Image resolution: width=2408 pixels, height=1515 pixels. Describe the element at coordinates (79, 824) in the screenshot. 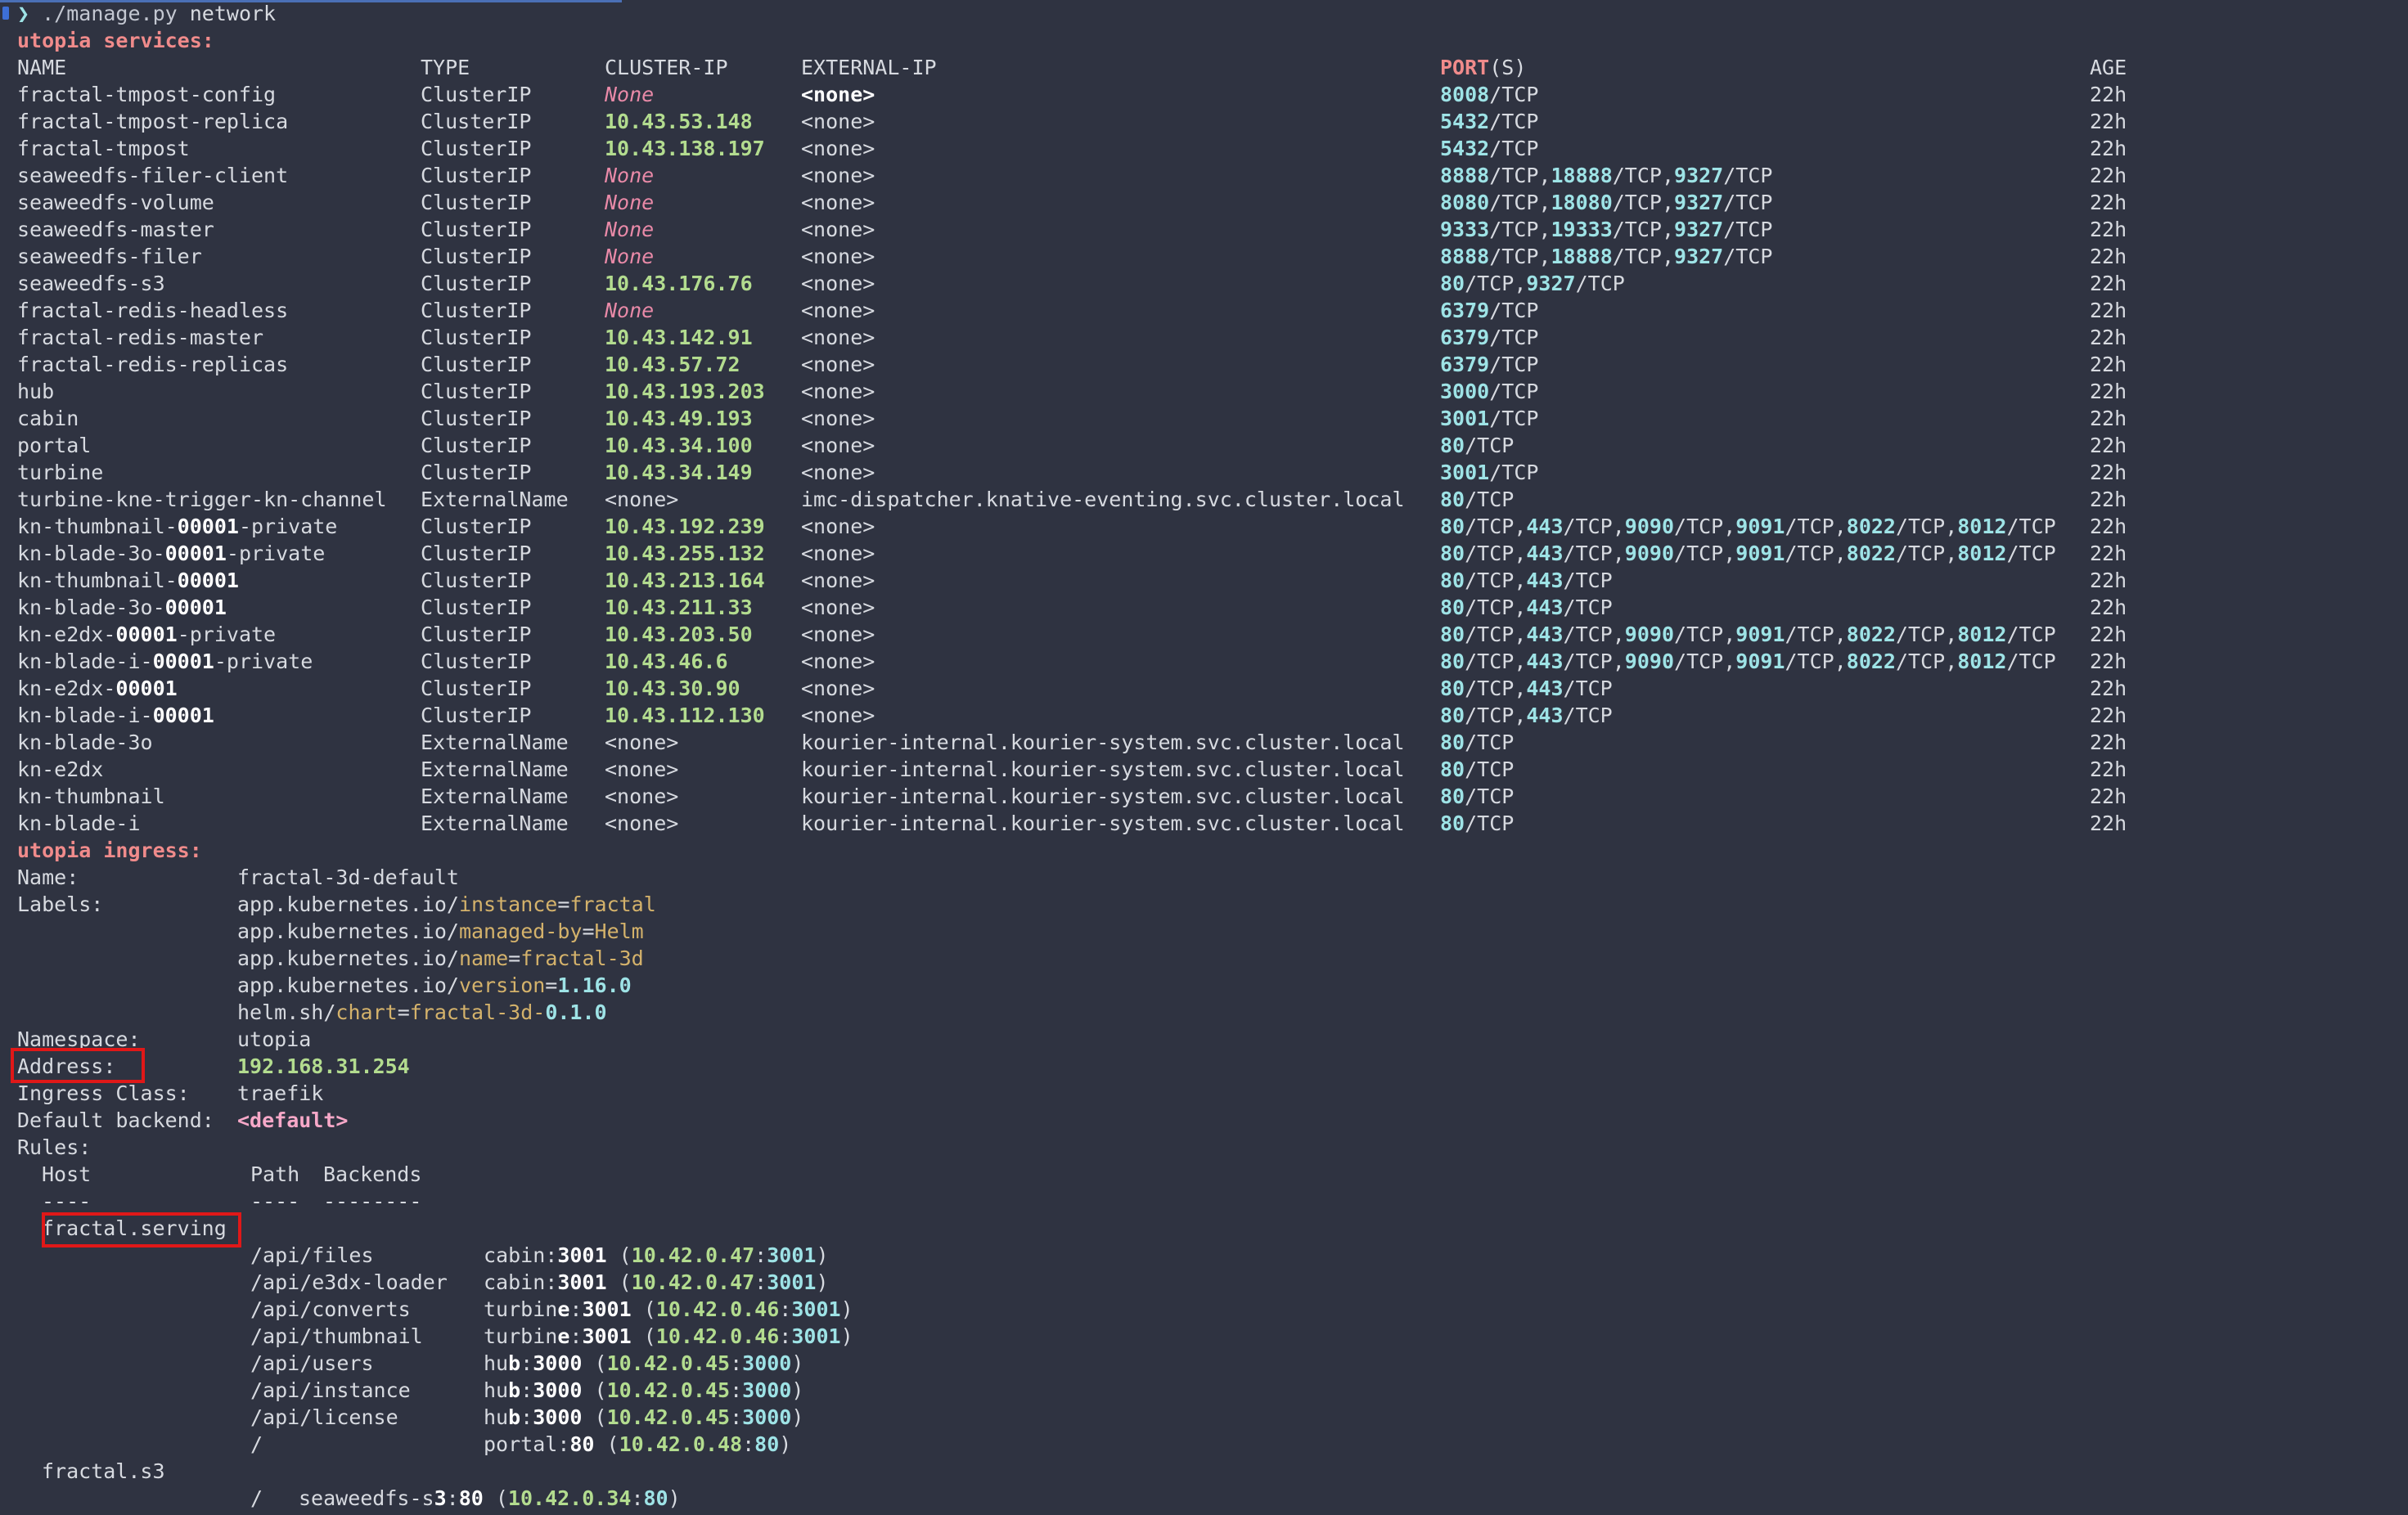

I see `service-name-cell: kn-blade-i` at that location.